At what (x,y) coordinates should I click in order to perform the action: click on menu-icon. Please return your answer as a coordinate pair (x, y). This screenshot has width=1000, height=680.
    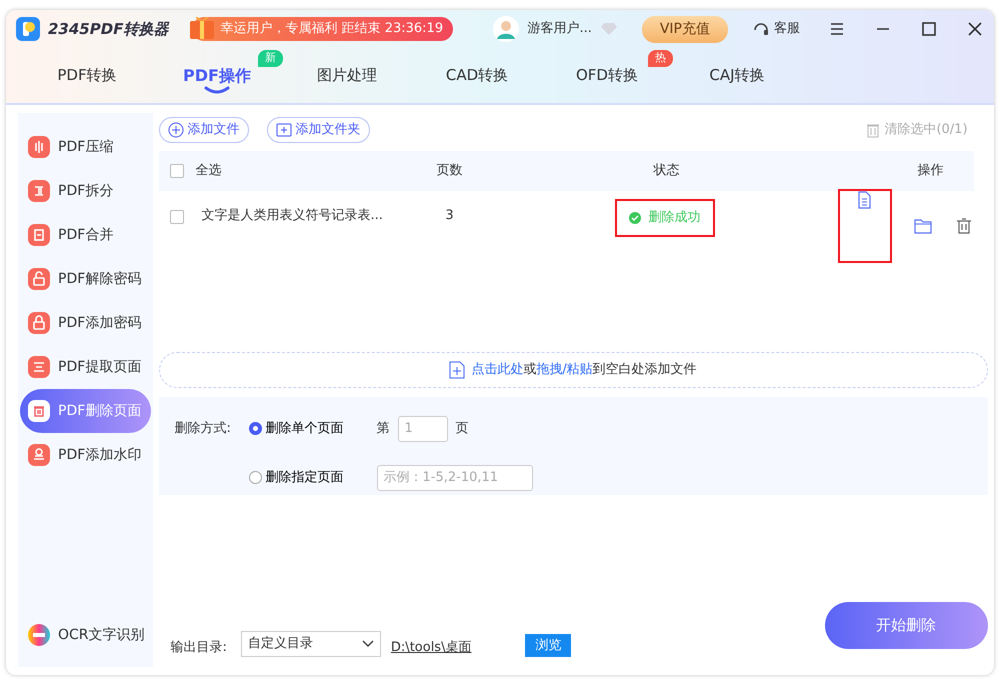
    Looking at the image, I should click on (837, 29).